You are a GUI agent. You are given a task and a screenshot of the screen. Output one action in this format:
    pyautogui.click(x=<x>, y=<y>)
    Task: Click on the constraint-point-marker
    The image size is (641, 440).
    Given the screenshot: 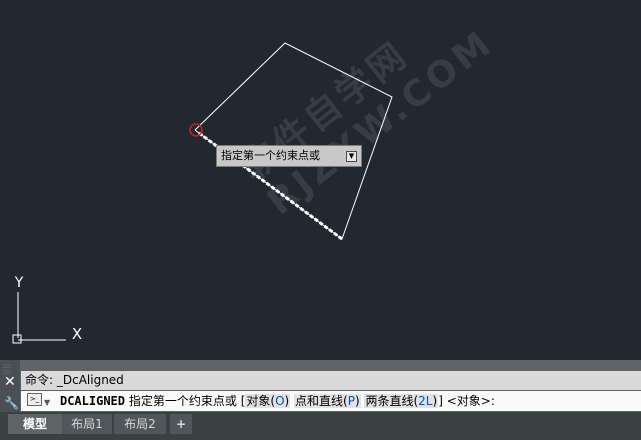 What is the action you would take?
    pyautogui.click(x=196, y=130)
    